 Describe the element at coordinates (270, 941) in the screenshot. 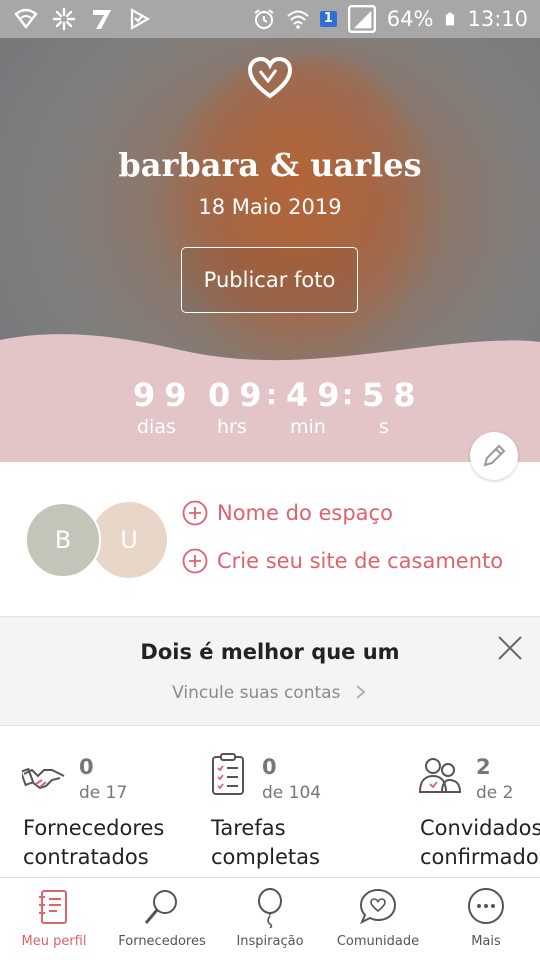

I see `nav-label: Inspiração` at that location.